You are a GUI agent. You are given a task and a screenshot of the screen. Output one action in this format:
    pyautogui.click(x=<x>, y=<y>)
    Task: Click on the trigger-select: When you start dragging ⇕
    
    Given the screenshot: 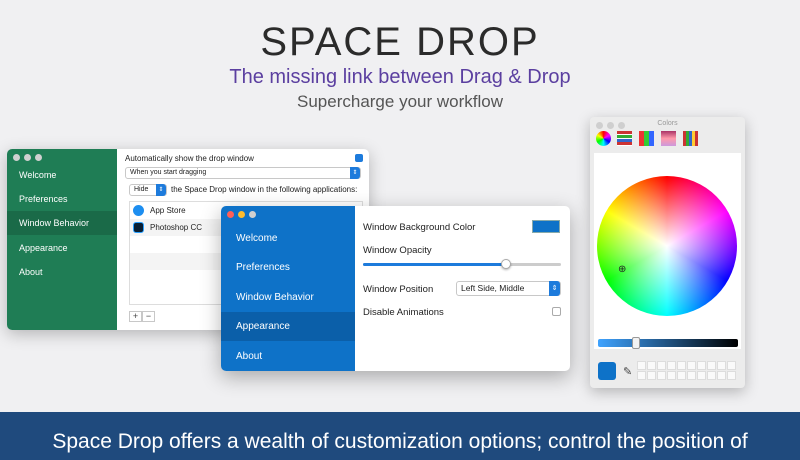 What is the action you would take?
    pyautogui.click(x=243, y=173)
    